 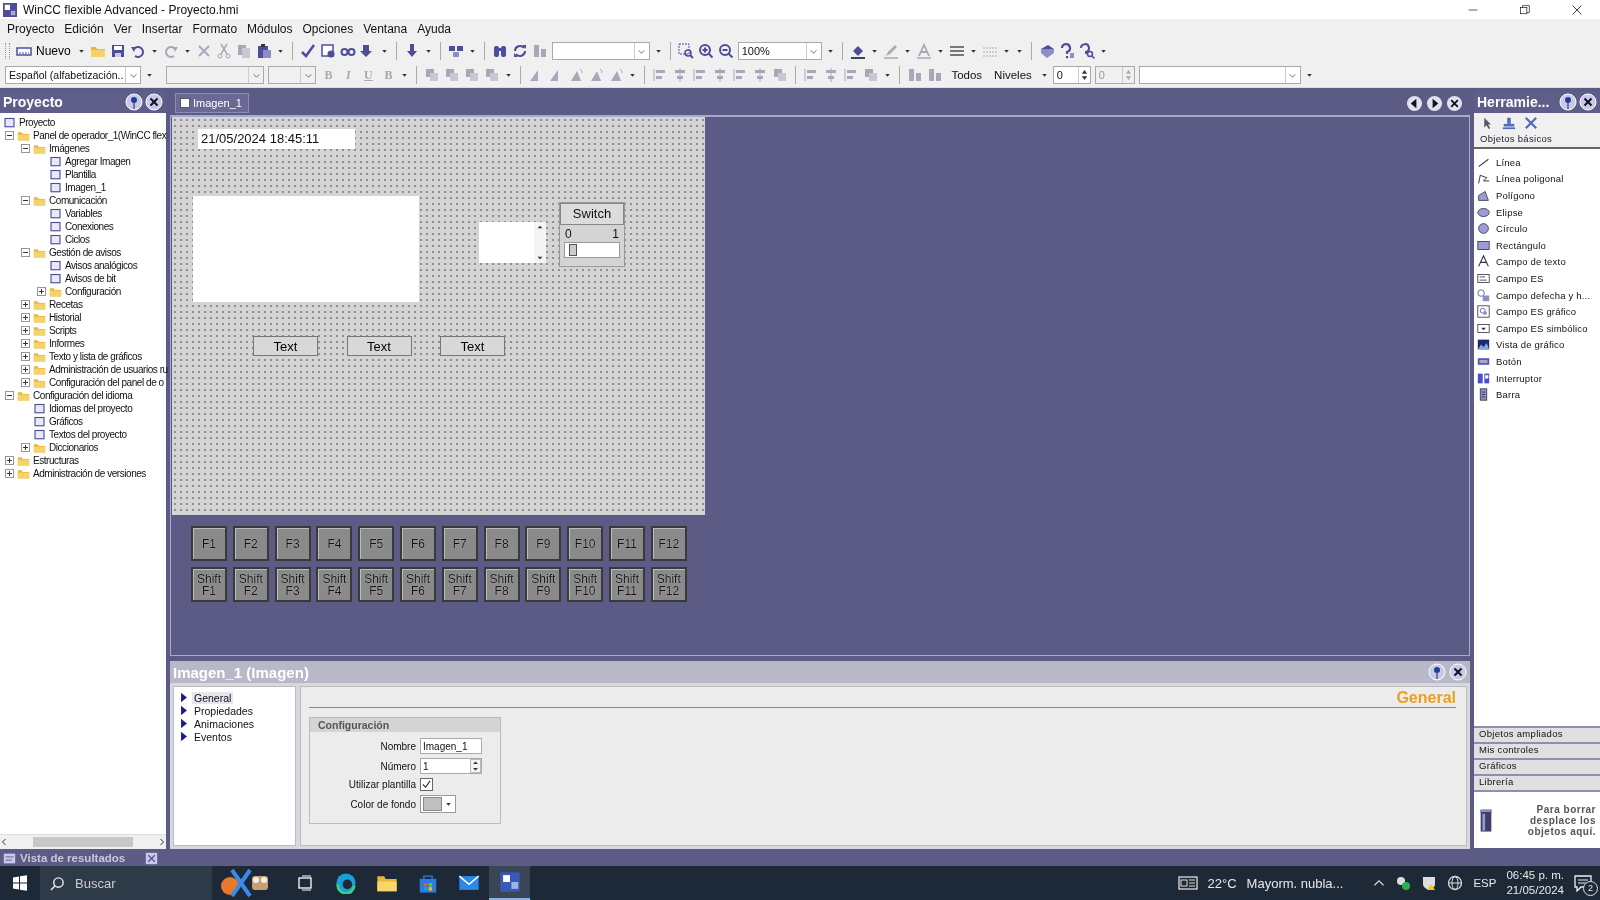 What do you see at coordinates (1537, 212) in the screenshot?
I see `tool-item: Elipse` at bounding box center [1537, 212].